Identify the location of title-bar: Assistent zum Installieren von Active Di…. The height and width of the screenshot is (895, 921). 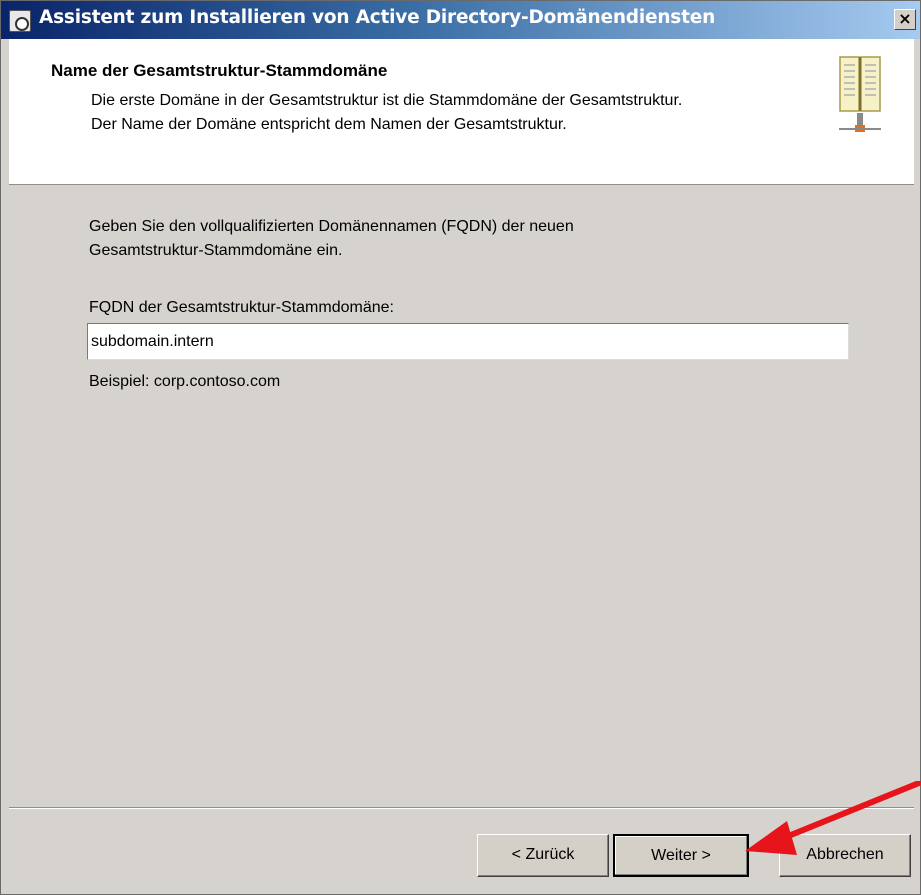
(460, 20).